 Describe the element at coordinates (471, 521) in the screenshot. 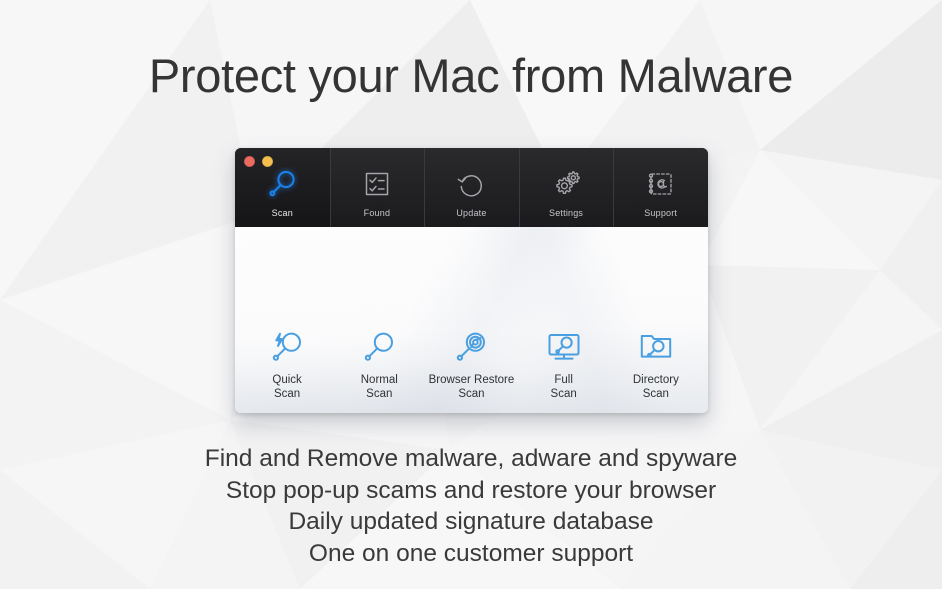

I see `feature-line: Daily updated signature database` at that location.